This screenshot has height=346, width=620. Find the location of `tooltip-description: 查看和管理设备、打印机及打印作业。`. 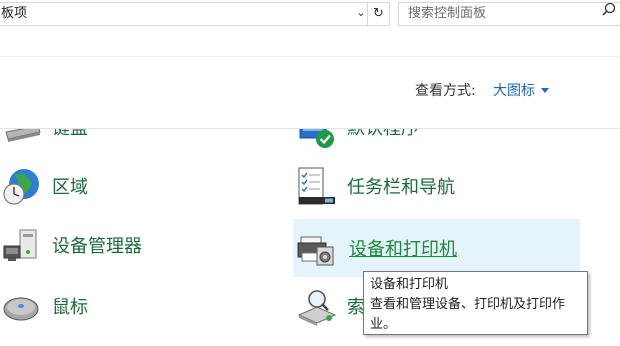

tooltip-description: 查看和管理设备、打印机及打印作业。 is located at coordinates (468, 314).